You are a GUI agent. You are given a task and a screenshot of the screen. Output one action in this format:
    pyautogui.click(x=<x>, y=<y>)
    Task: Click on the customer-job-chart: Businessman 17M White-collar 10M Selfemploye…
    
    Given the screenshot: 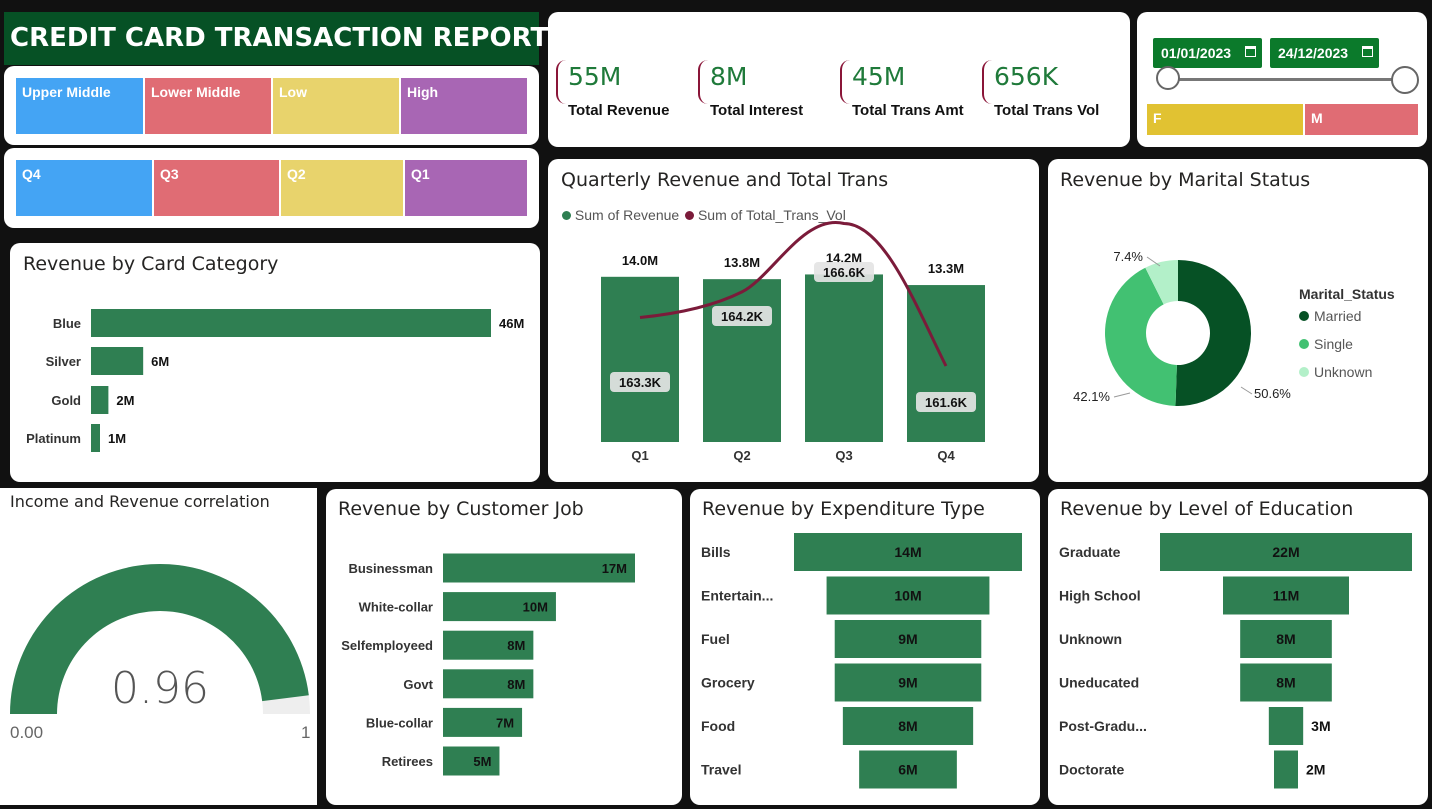 What is the action you would take?
    pyautogui.click(x=488, y=664)
    